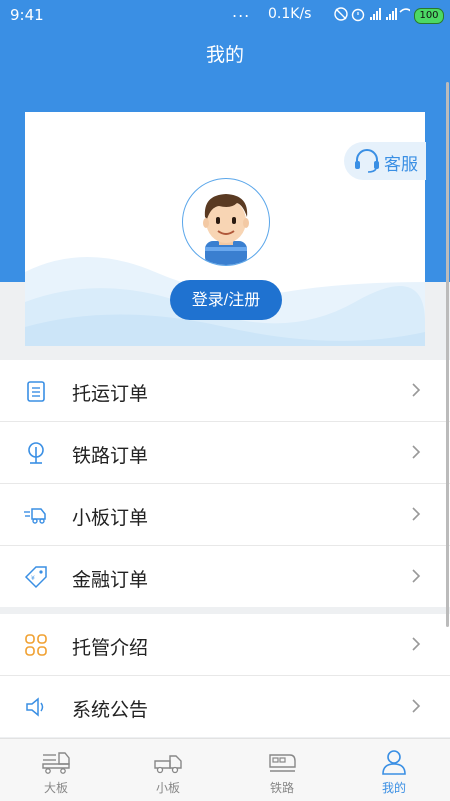 Image resolution: width=450 pixels, height=801 pixels. Describe the element at coordinates (167, 788) in the screenshot. I see `tab-label: 小板` at that location.